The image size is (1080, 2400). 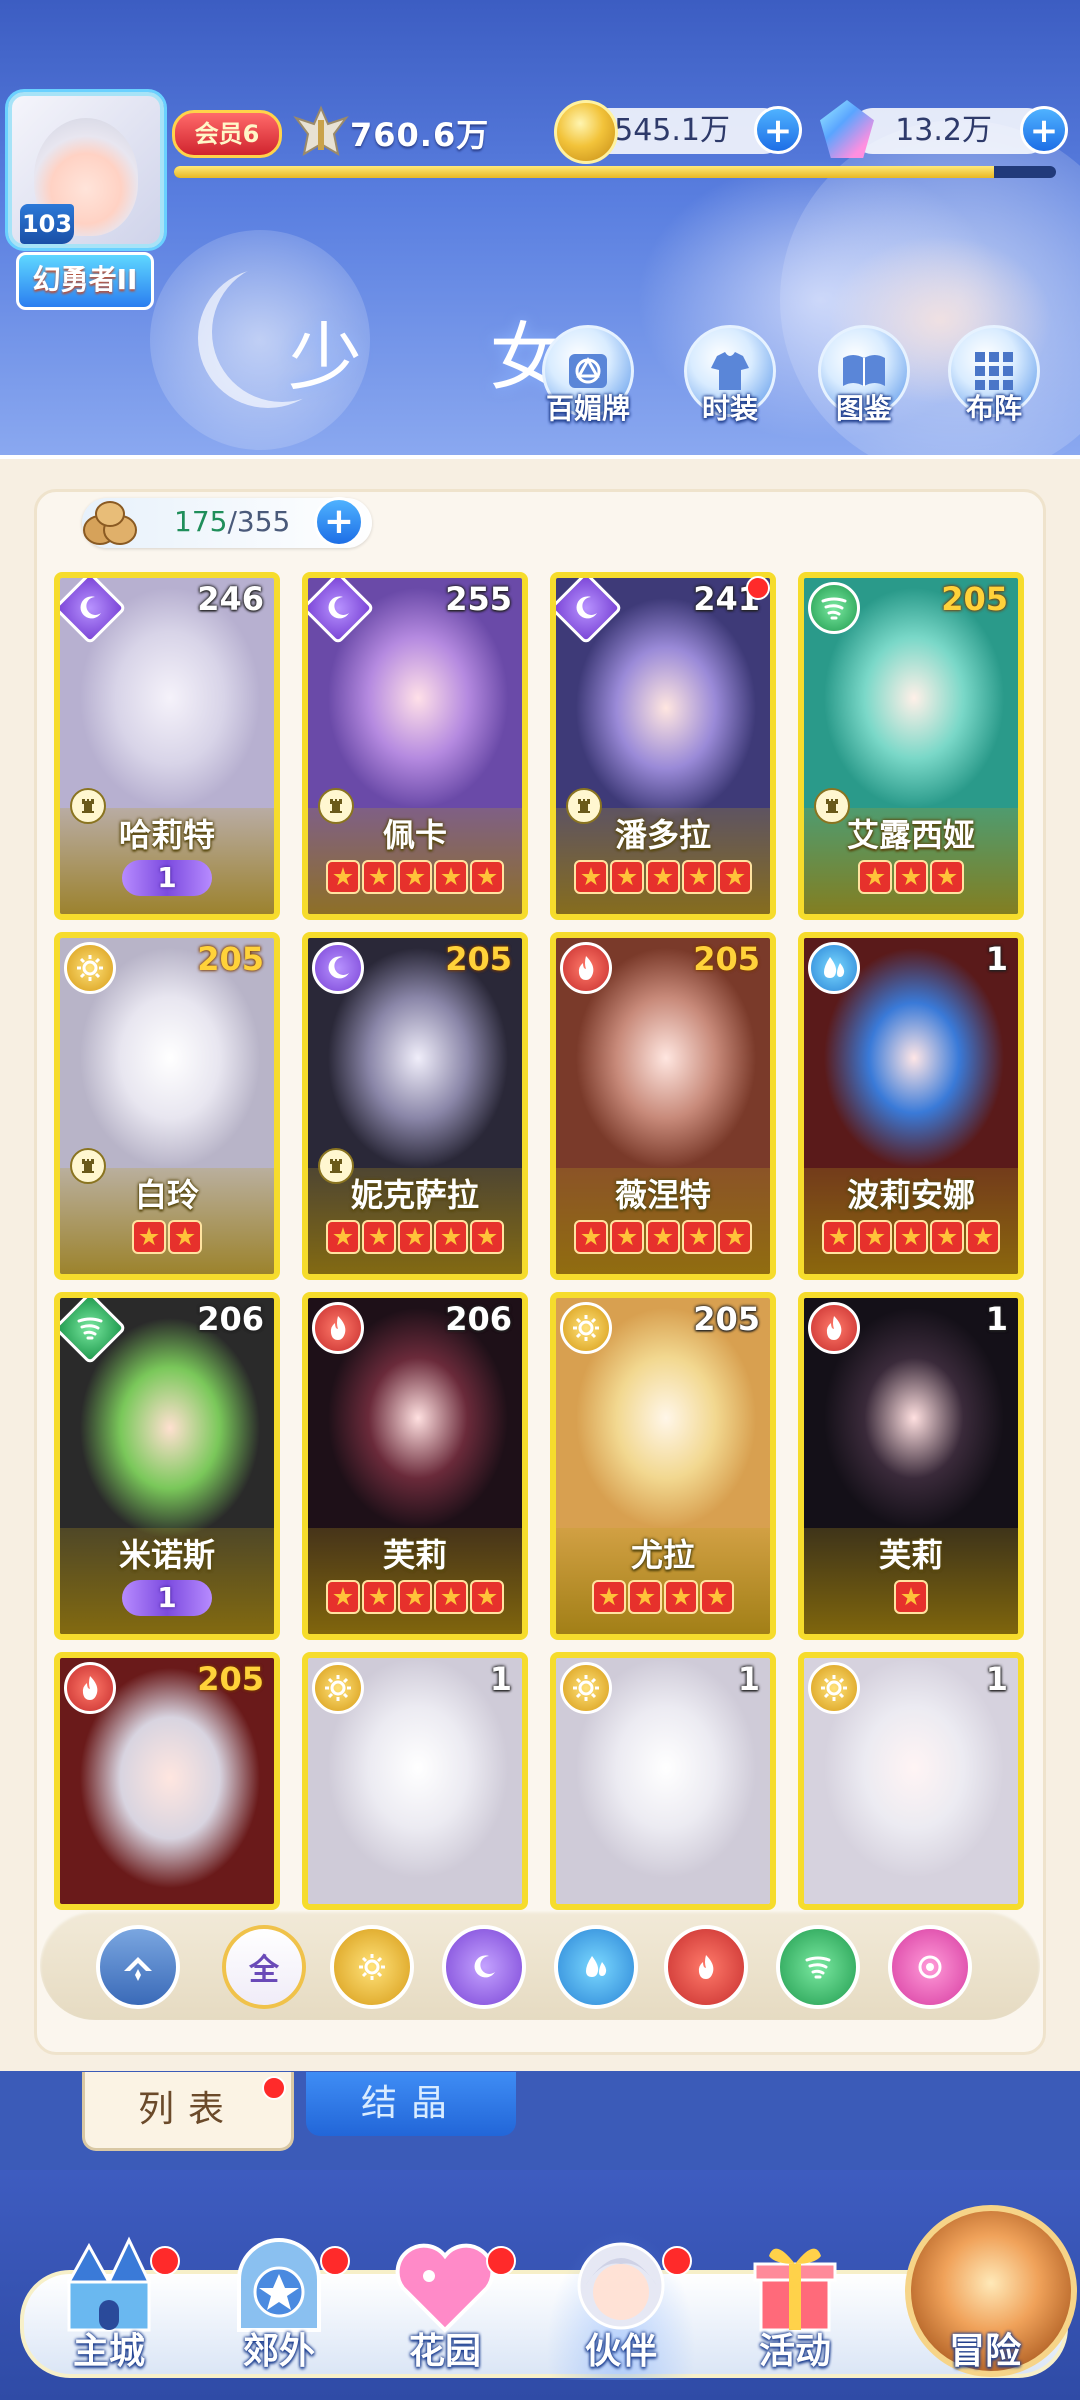 I want to click on partner-card: 205 妮克萨拉, so click(x=415, y=1106).